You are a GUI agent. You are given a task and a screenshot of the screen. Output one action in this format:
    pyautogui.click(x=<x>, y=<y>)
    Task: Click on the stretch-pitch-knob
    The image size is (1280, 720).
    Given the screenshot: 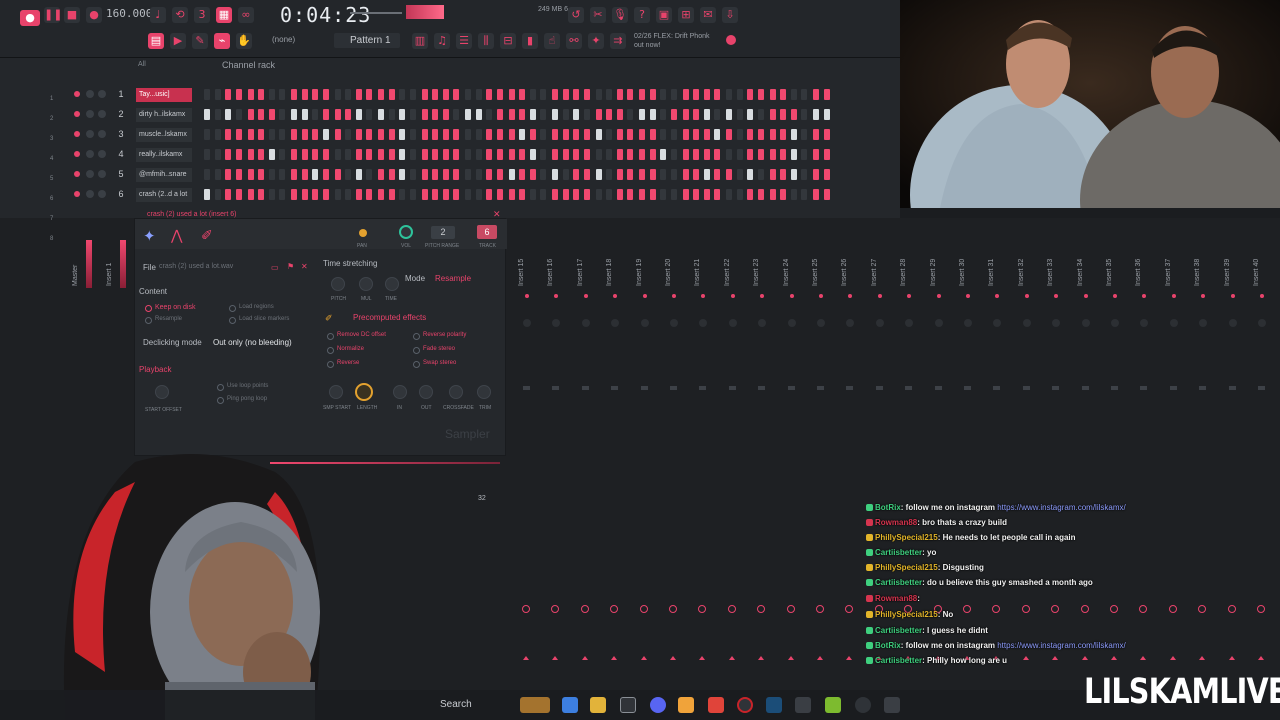 What is the action you would take?
    pyautogui.click(x=338, y=284)
    